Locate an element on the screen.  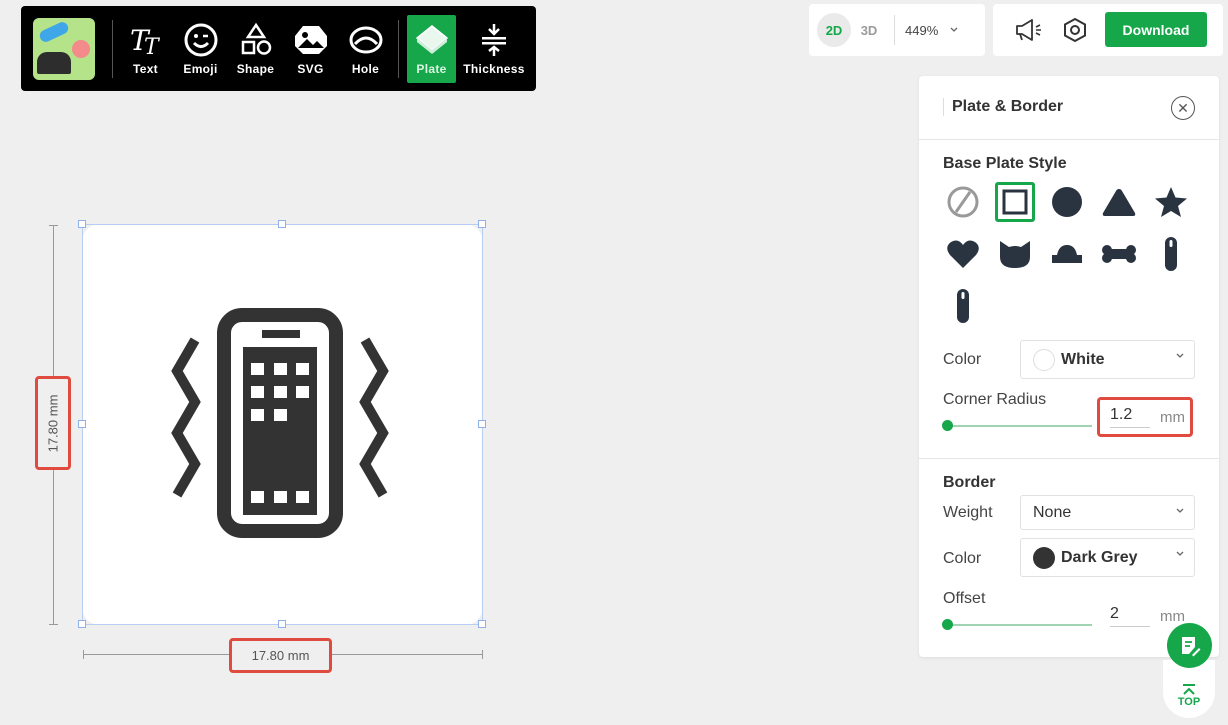
text-icon: TT is located at coordinates (145, 41).